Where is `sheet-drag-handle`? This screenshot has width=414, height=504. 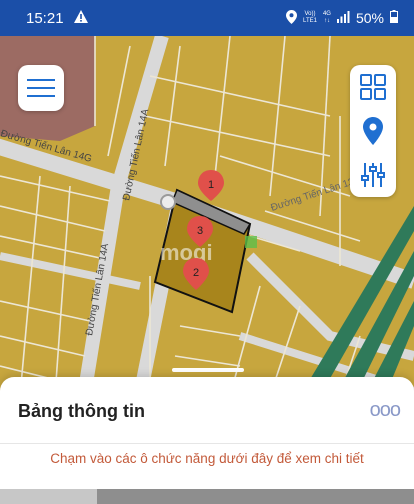 sheet-drag-handle is located at coordinates (208, 370).